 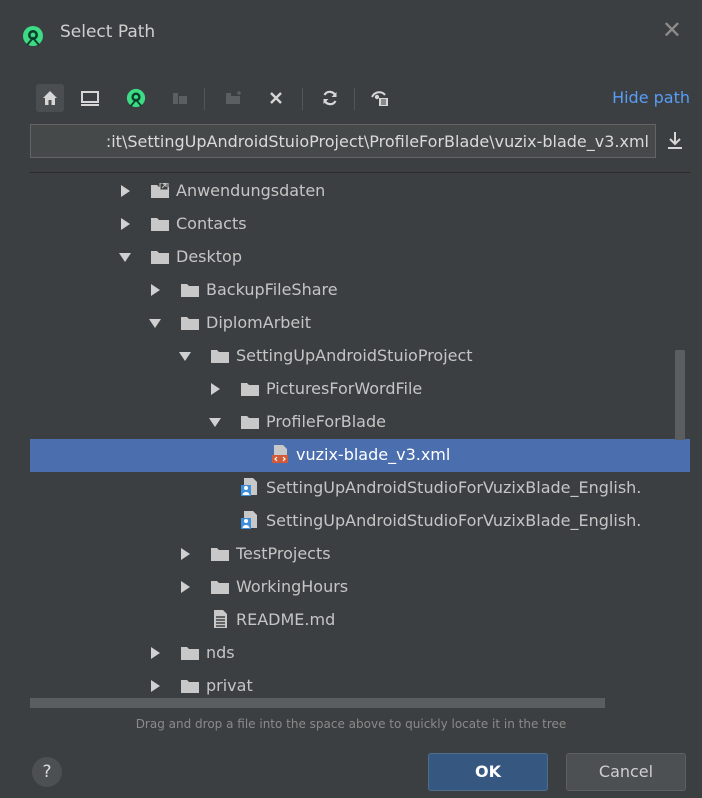 I want to click on delete-button, so click(x=276, y=98).